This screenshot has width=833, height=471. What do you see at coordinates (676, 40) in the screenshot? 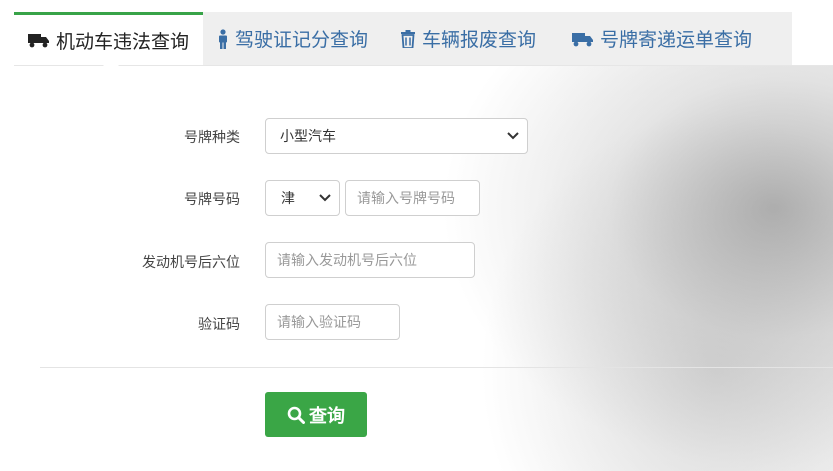
I see `tab-label: 号牌寄递运单查询` at bounding box center [676, 40].